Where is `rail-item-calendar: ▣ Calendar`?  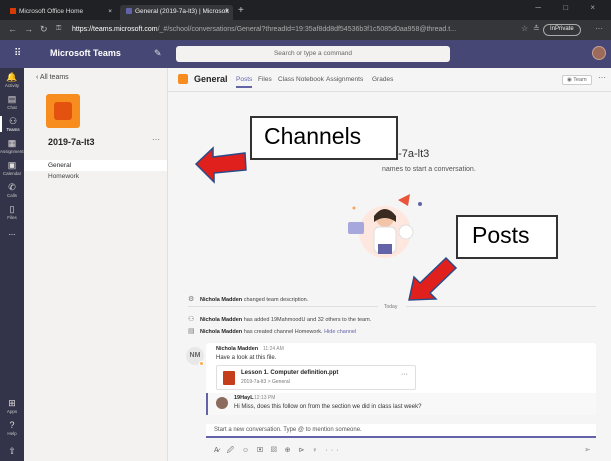
rail-item-calendar: ▣ Calendar is located at coordinates (12, 168).